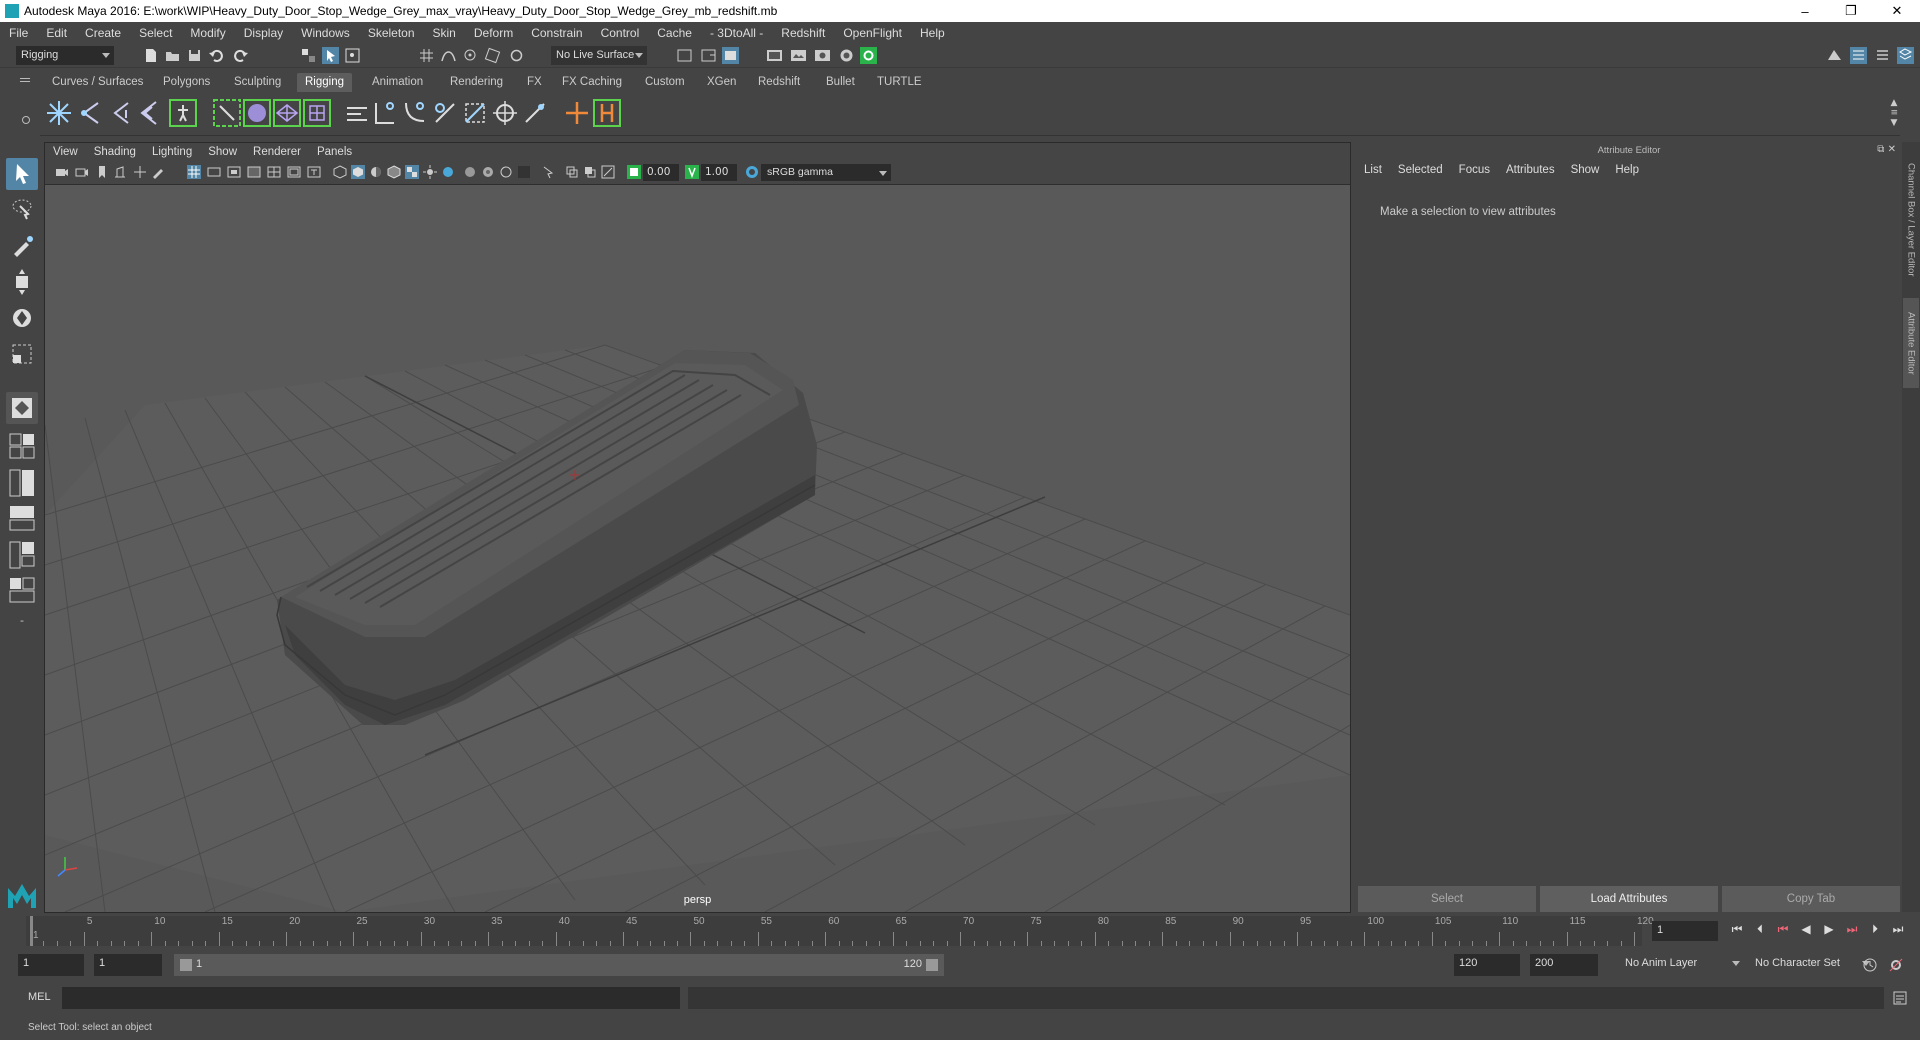  I want to click on create-joints-icon, so click(59, 113).